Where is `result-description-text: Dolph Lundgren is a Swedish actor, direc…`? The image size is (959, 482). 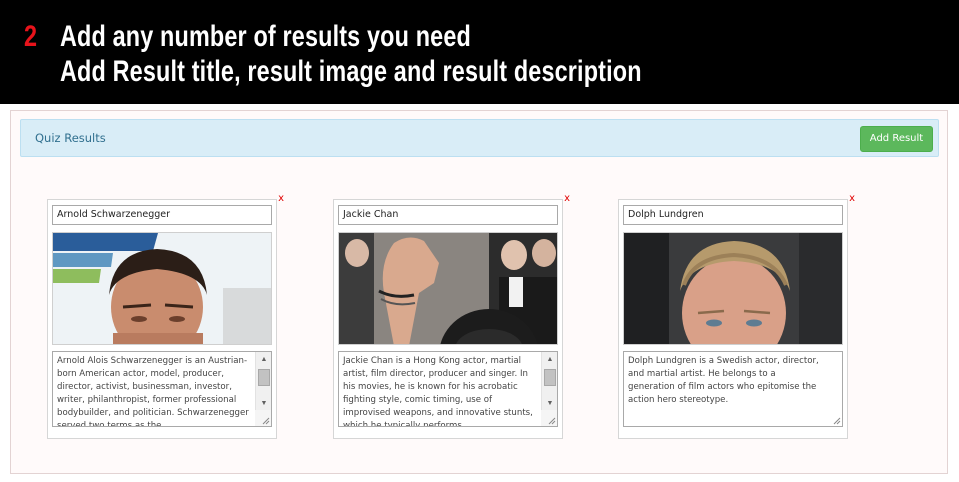
result-description-text: Dolph Lundgren is a Swedish actor, direc… is located at coordinates (723, 380).